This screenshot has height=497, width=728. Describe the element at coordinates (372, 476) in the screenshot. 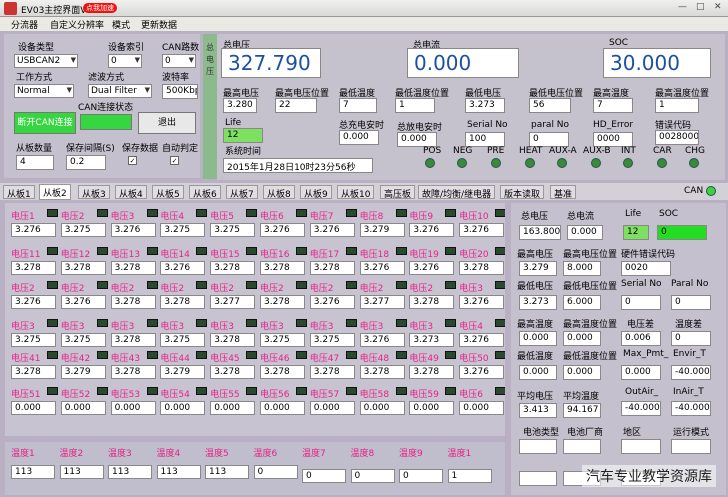

I see `temperature-value: 0` at that location.